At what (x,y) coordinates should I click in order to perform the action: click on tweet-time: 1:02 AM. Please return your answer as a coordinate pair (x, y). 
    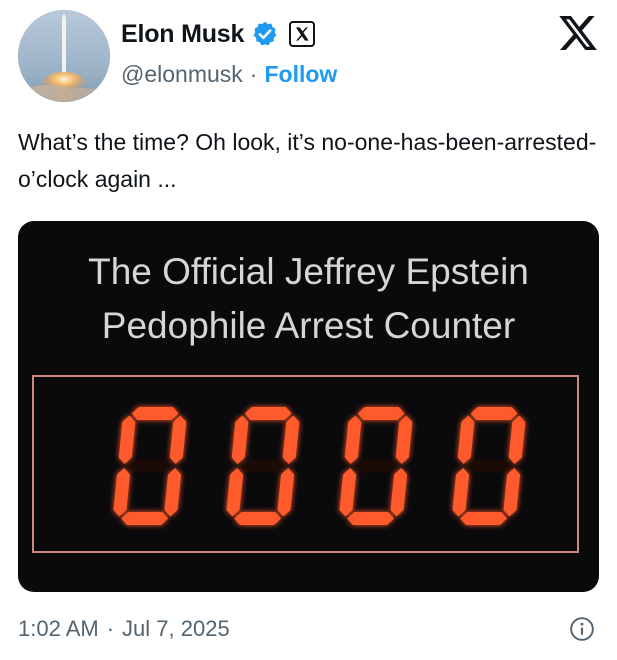
    Looking at the image, I should click on (58, 629).